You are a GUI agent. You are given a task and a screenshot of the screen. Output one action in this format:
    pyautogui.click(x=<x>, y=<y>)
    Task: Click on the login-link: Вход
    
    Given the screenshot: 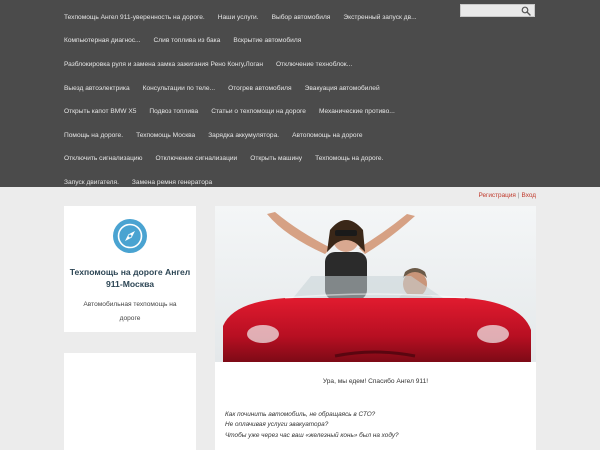 What is the action you would take?
    pyautogui.click(x=529, y=195)
    